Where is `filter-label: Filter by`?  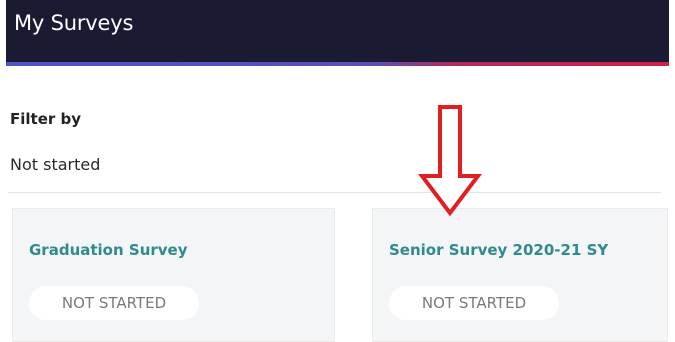
filter-label: Filter by is located at coordinates (46, 119).